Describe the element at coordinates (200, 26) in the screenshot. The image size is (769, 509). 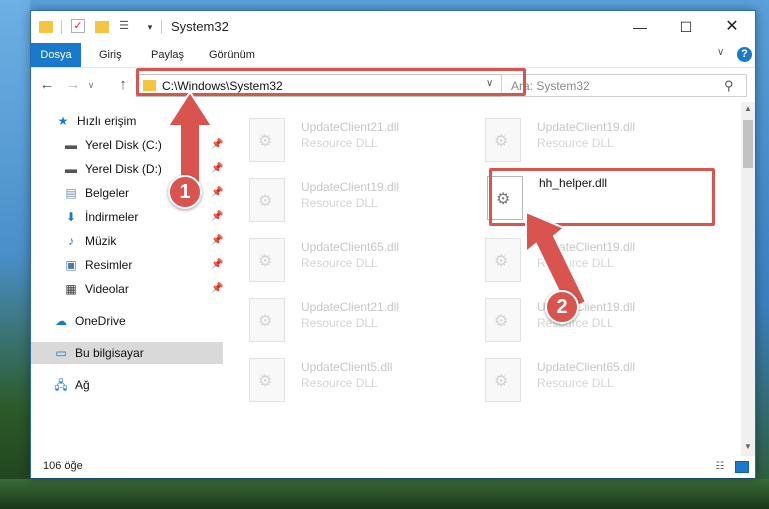
I see `window-title: System32` at that location.